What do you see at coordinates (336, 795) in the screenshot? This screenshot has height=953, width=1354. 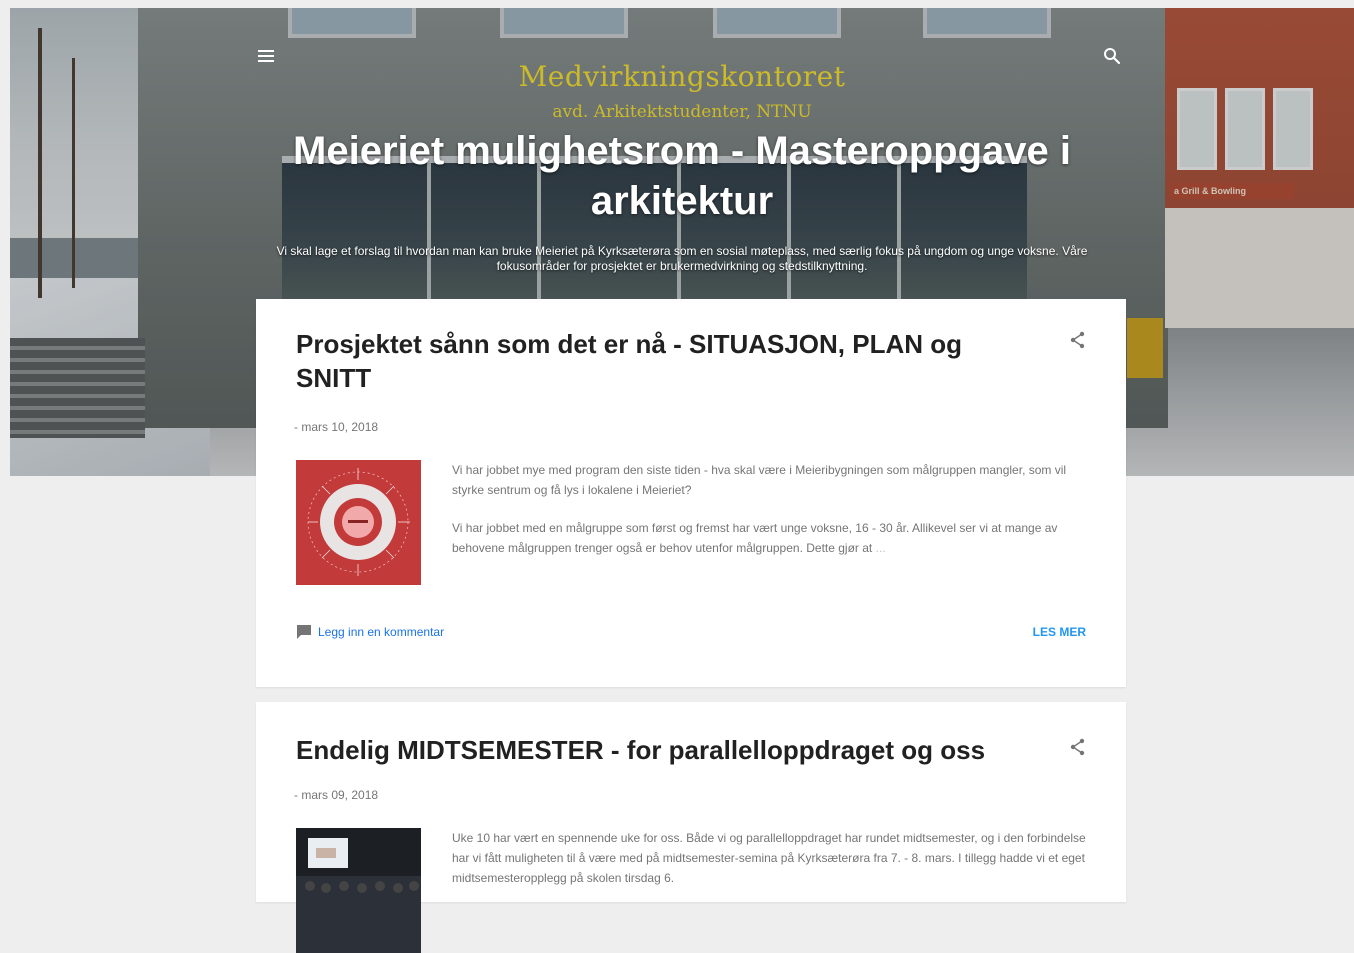 I see `post-date: - mars 09, 2018` at bounding box center [336, 795].